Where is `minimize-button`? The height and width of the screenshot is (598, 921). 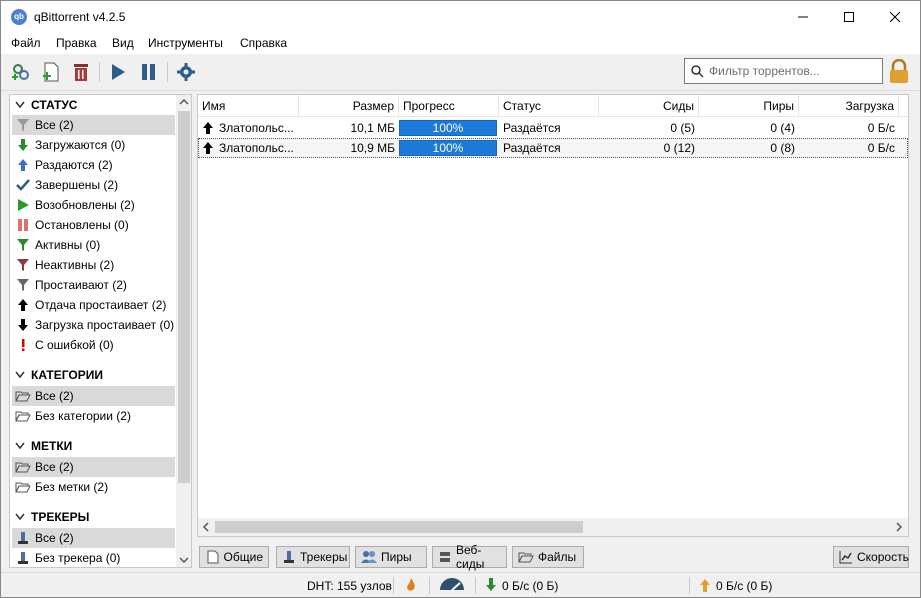
minimize-button is located at coordinates (803, 16).